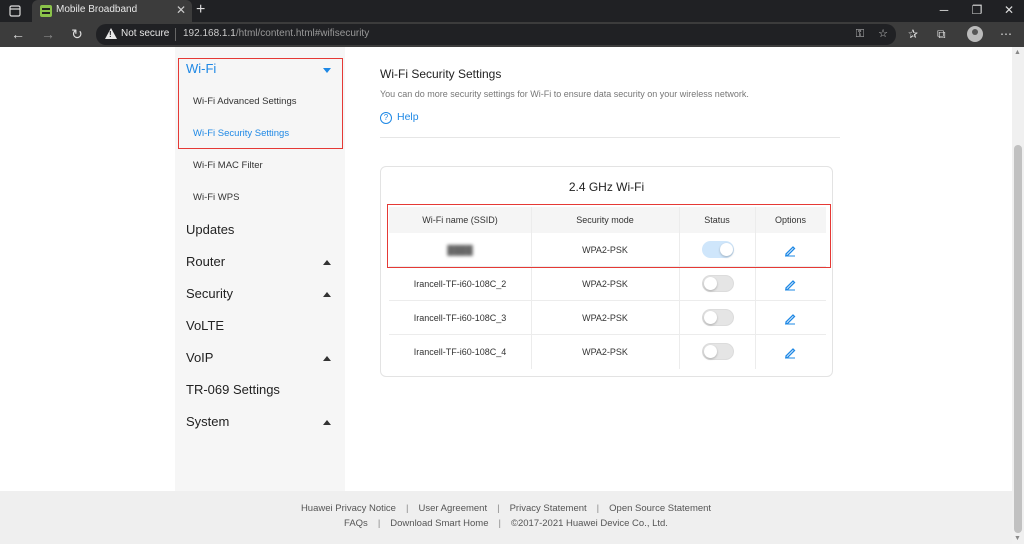 This screenshot has width=1024, height=544. What do you see at coordinates (1017, 52) in the screenshot?
I see `scroll-up-icon: ▲` at bounding box center [1017, 52].